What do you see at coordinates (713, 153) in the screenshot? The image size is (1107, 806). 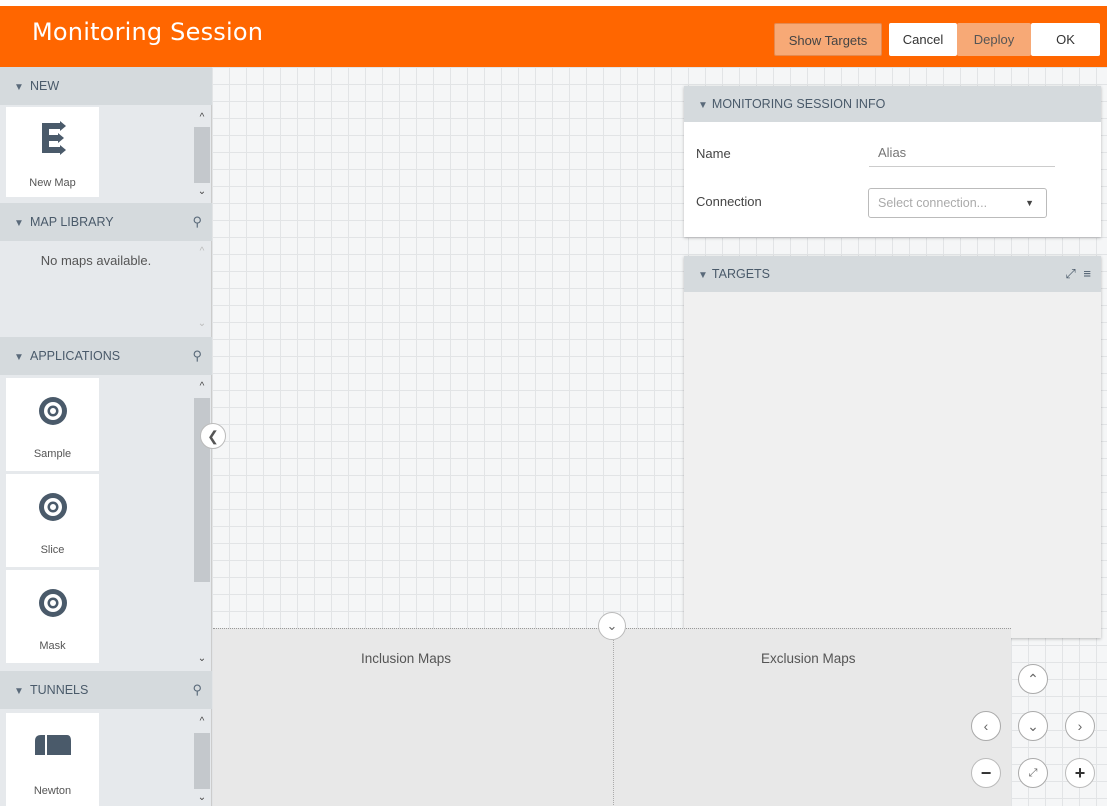 I see `name-label: Name` at bounding box center [713, 153].